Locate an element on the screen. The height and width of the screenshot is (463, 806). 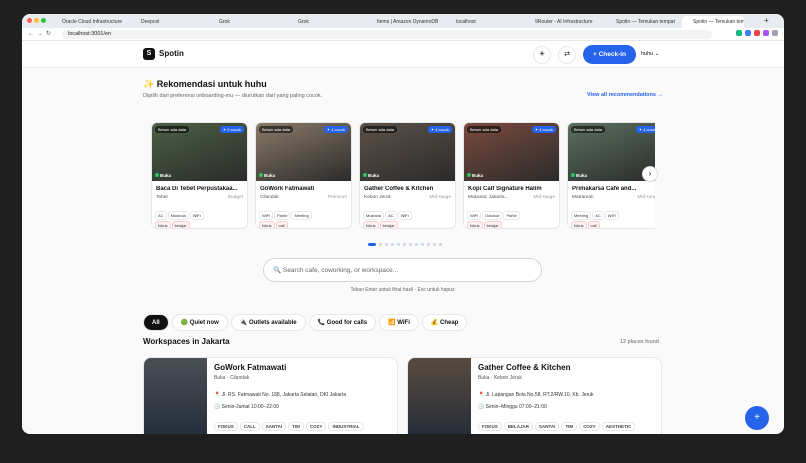
feature-badge: Meeting is located at coordinates (301, 215).